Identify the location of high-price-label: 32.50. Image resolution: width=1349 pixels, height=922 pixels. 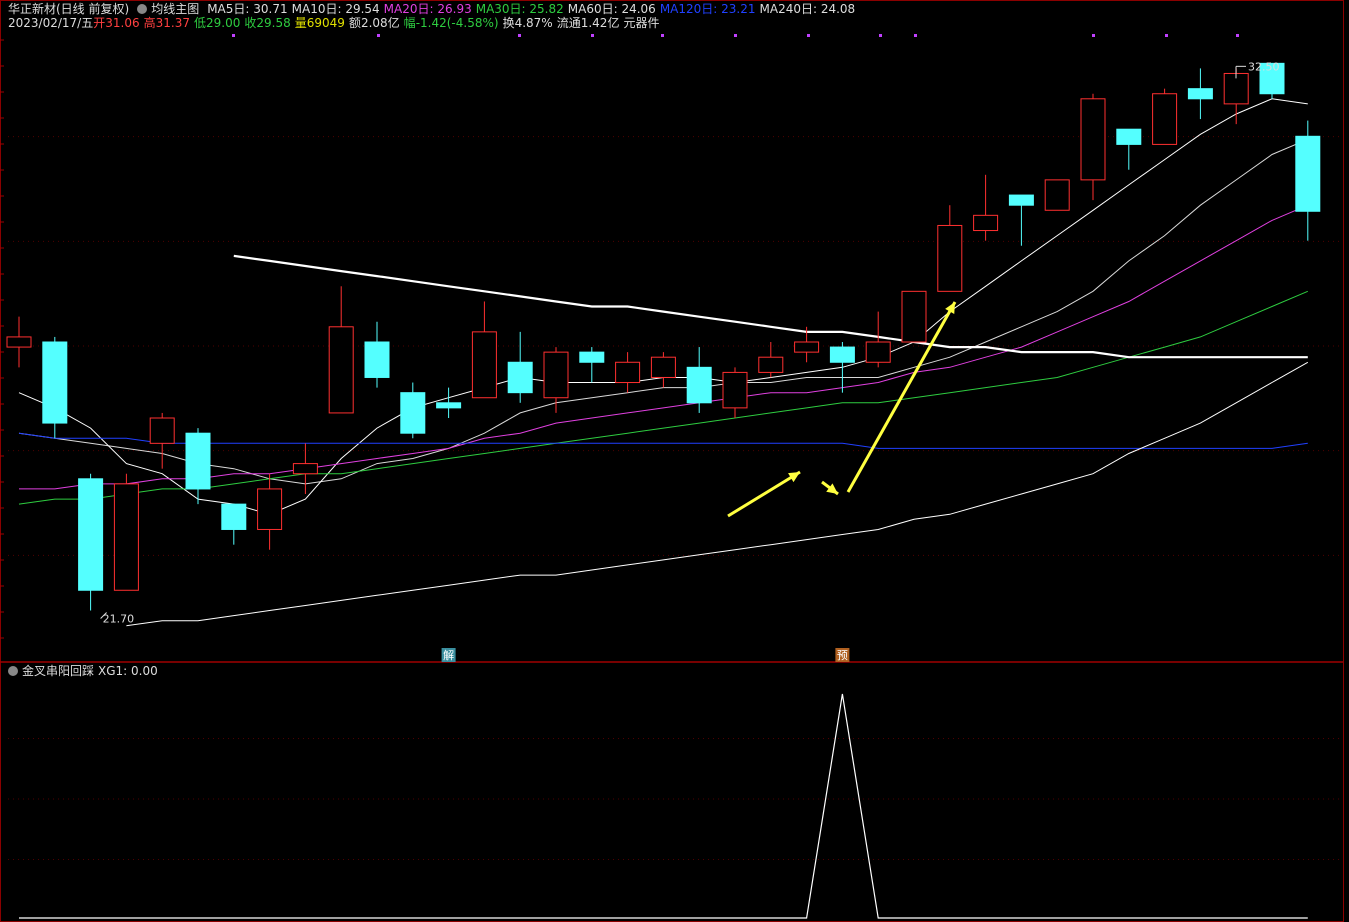
(1264, 66).